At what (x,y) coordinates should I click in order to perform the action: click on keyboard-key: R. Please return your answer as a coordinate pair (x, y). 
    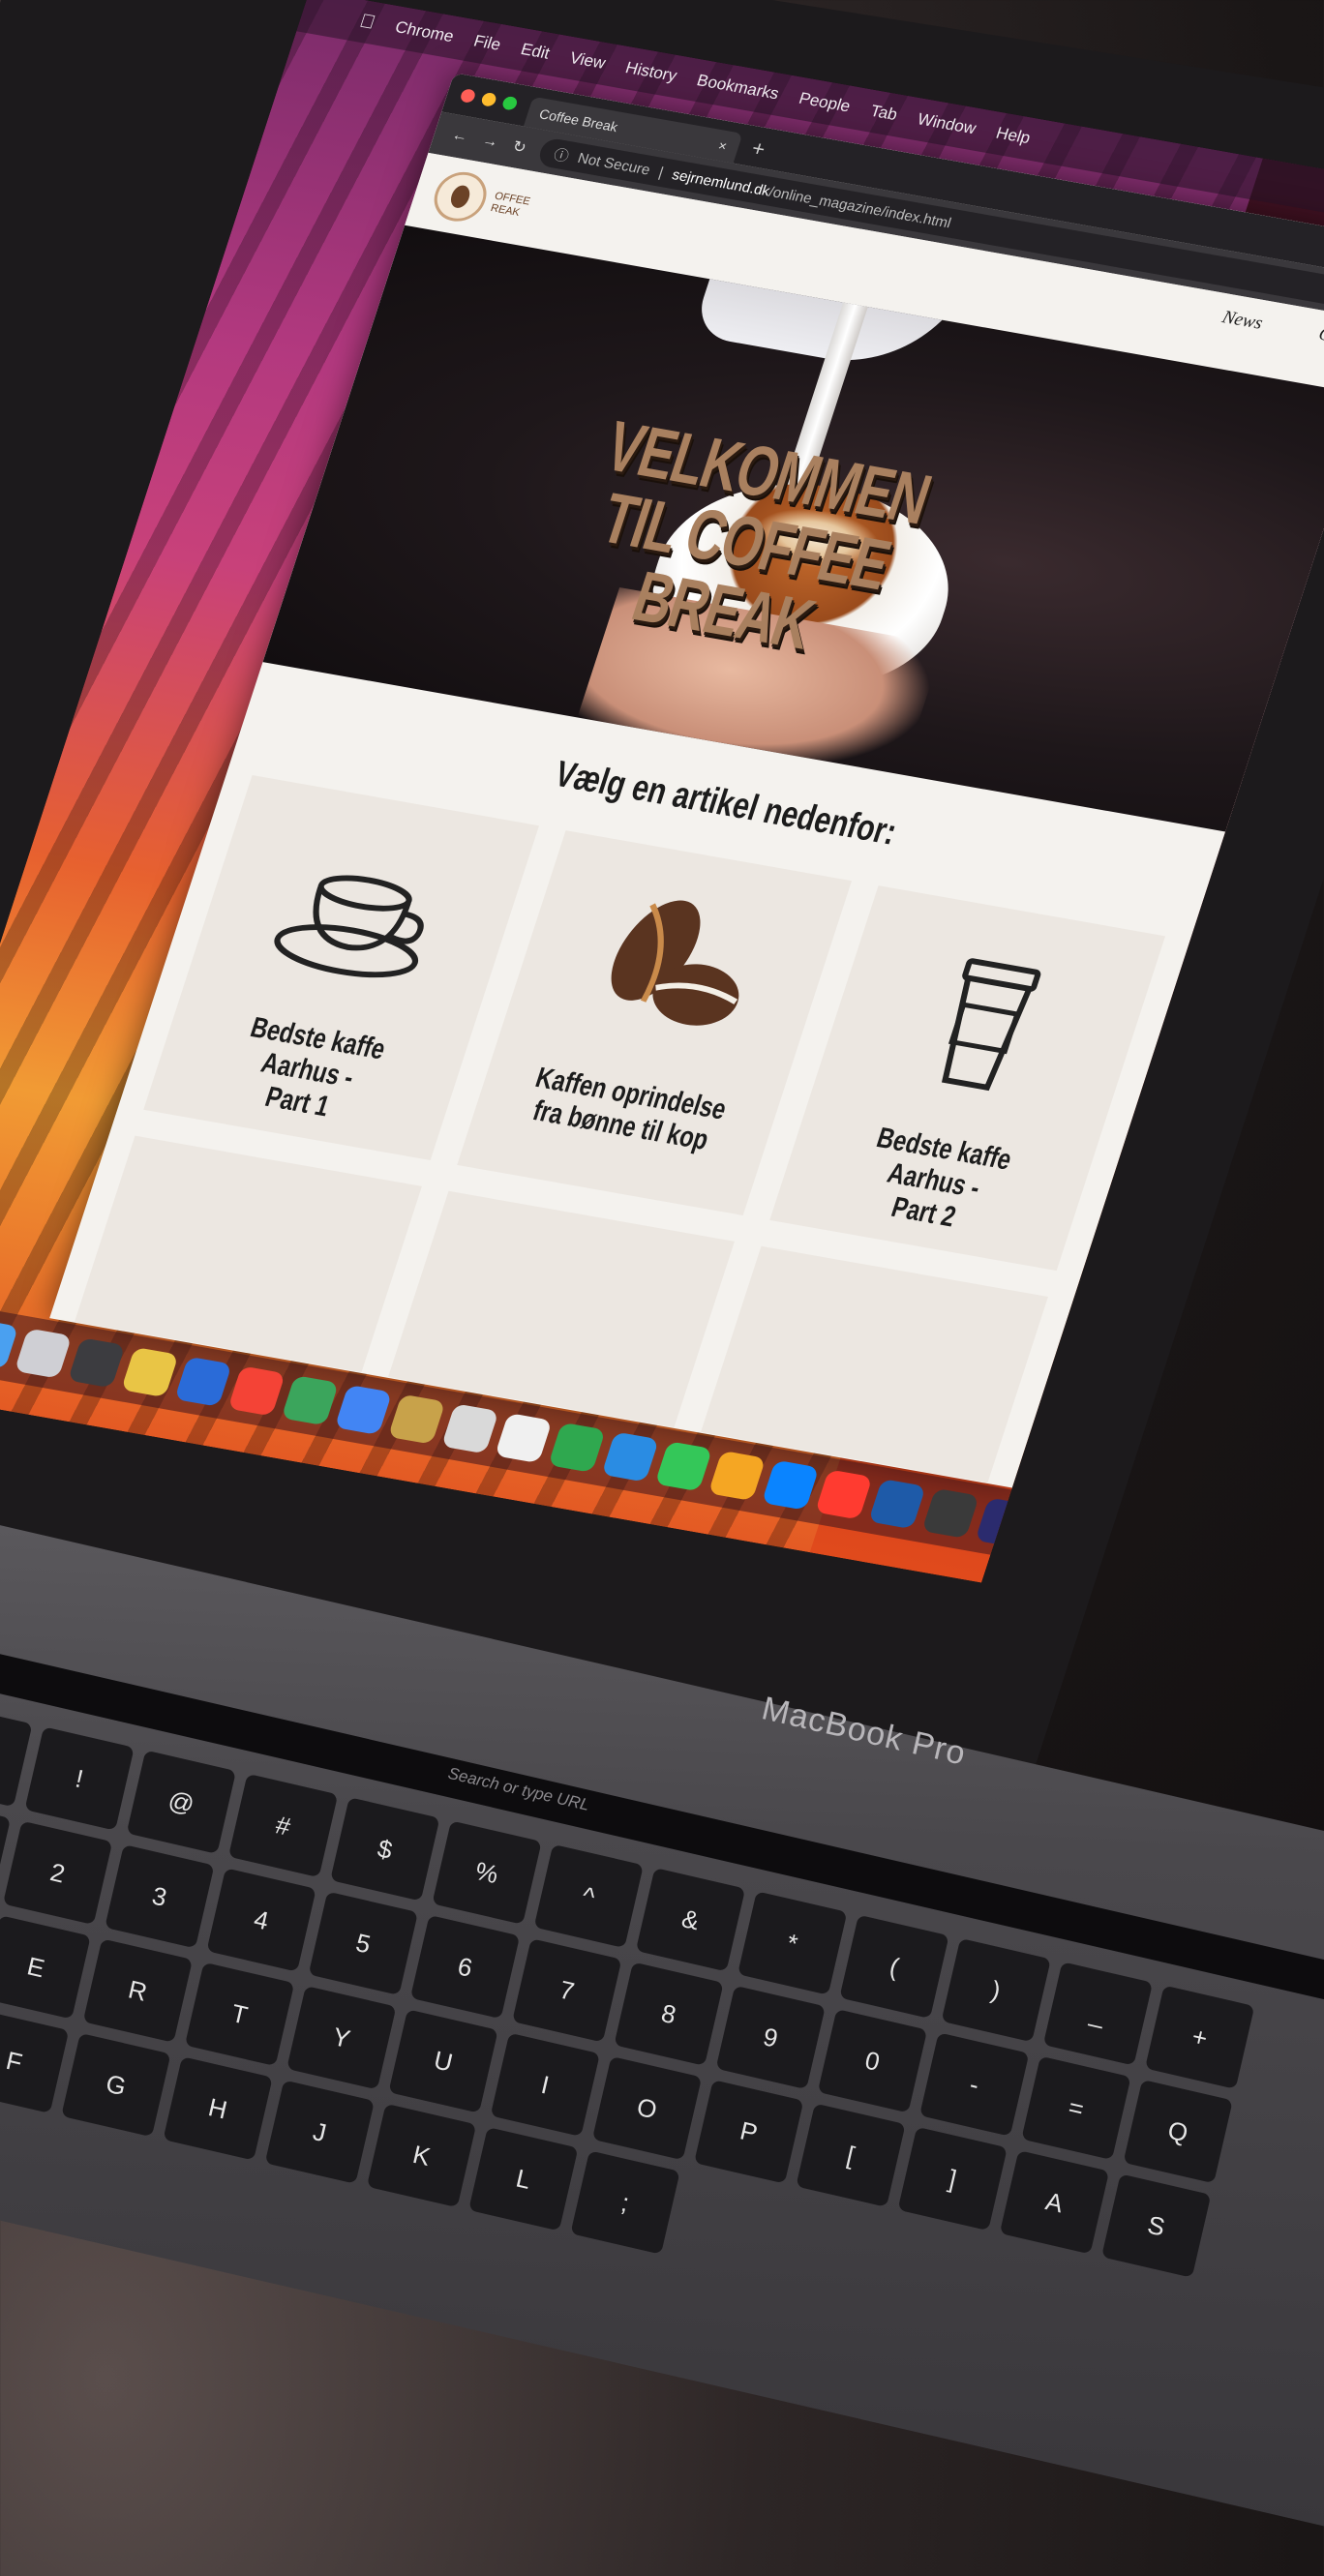
    Looking at the image, I should click on (138, 1990).